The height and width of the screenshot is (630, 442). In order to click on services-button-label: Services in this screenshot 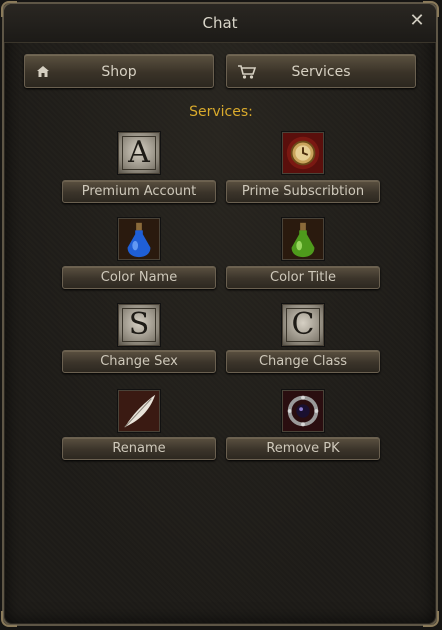, I will do `click(321, 72)`.